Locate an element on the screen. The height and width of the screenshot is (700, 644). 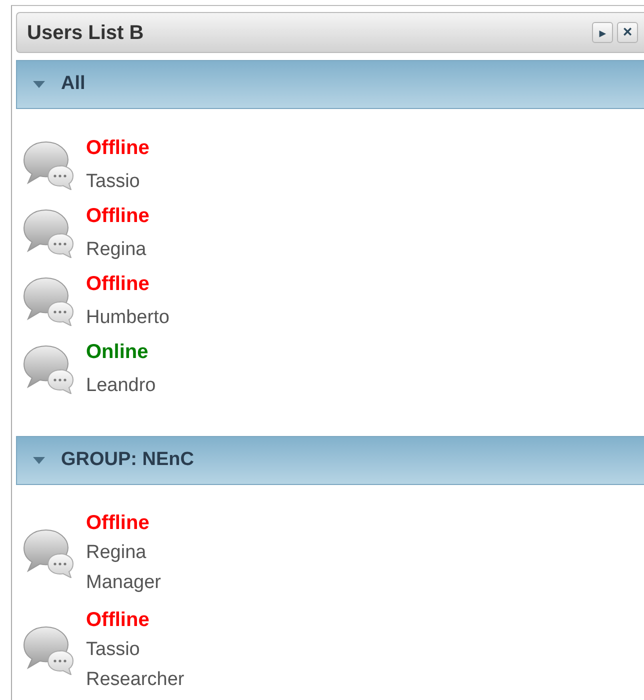
panel-title: Users List B is located at coordinates (85, 33).